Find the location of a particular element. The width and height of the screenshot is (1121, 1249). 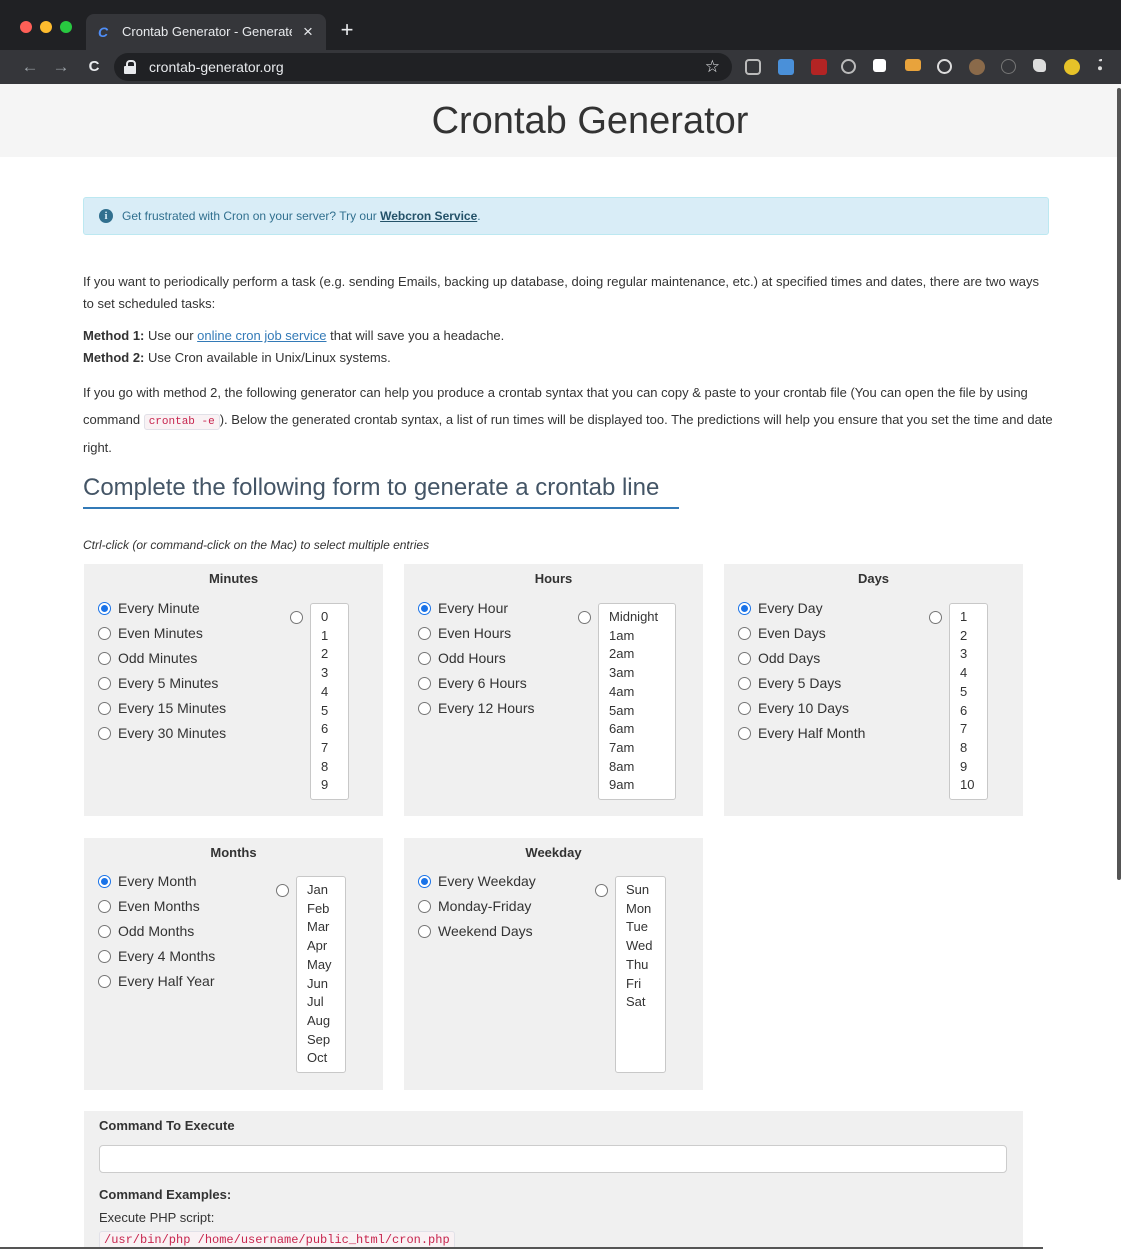

pocket-extension-icon is located at coordinates (753, 67).